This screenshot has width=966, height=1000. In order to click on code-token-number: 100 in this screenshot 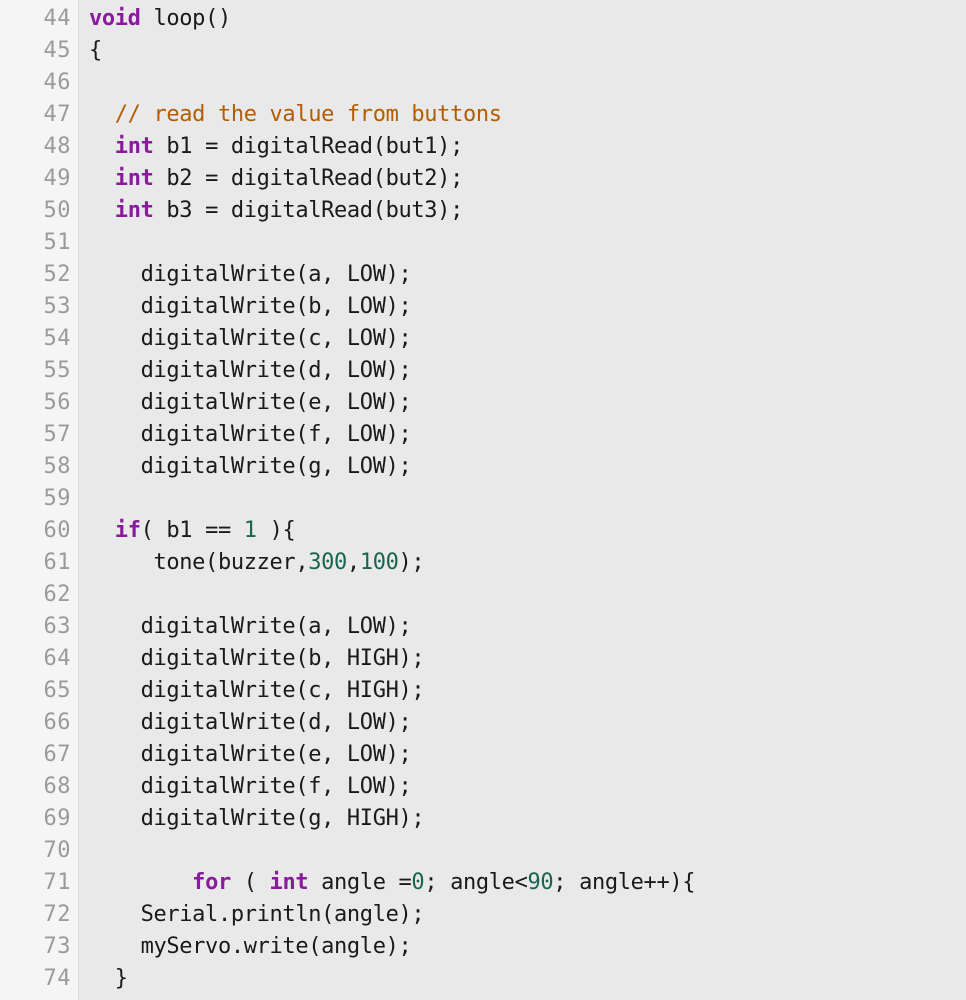, I will do `click(379, 562)`.